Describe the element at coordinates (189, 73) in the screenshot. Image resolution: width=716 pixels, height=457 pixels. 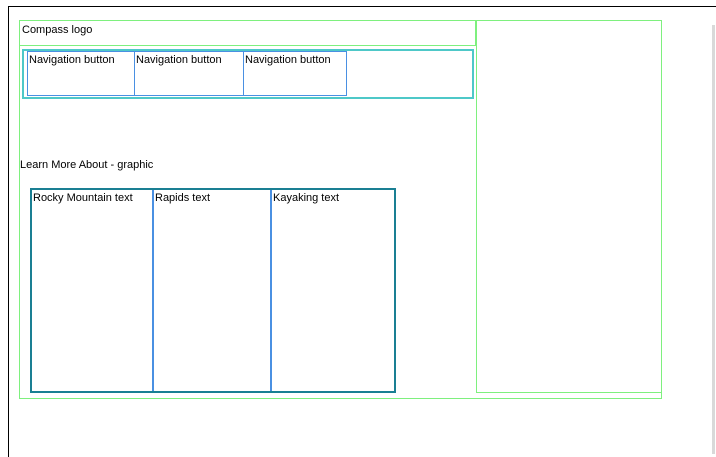
I see `nav-button-2: Navigation button` at that location.